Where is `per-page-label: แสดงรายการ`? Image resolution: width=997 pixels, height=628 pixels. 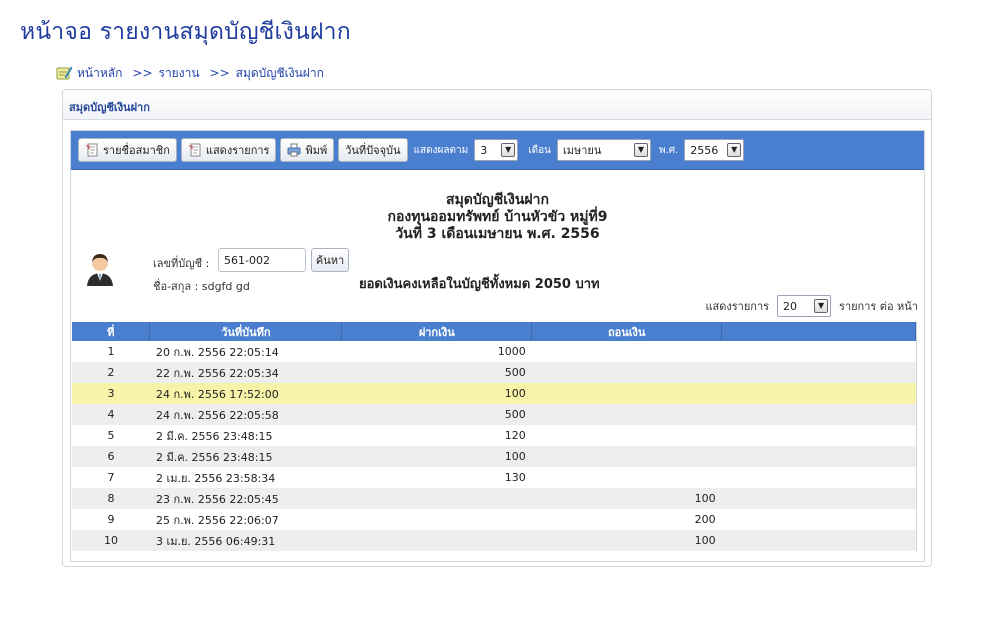 per-page-label: แสดงรายการ is located at coordinates (737, 306).